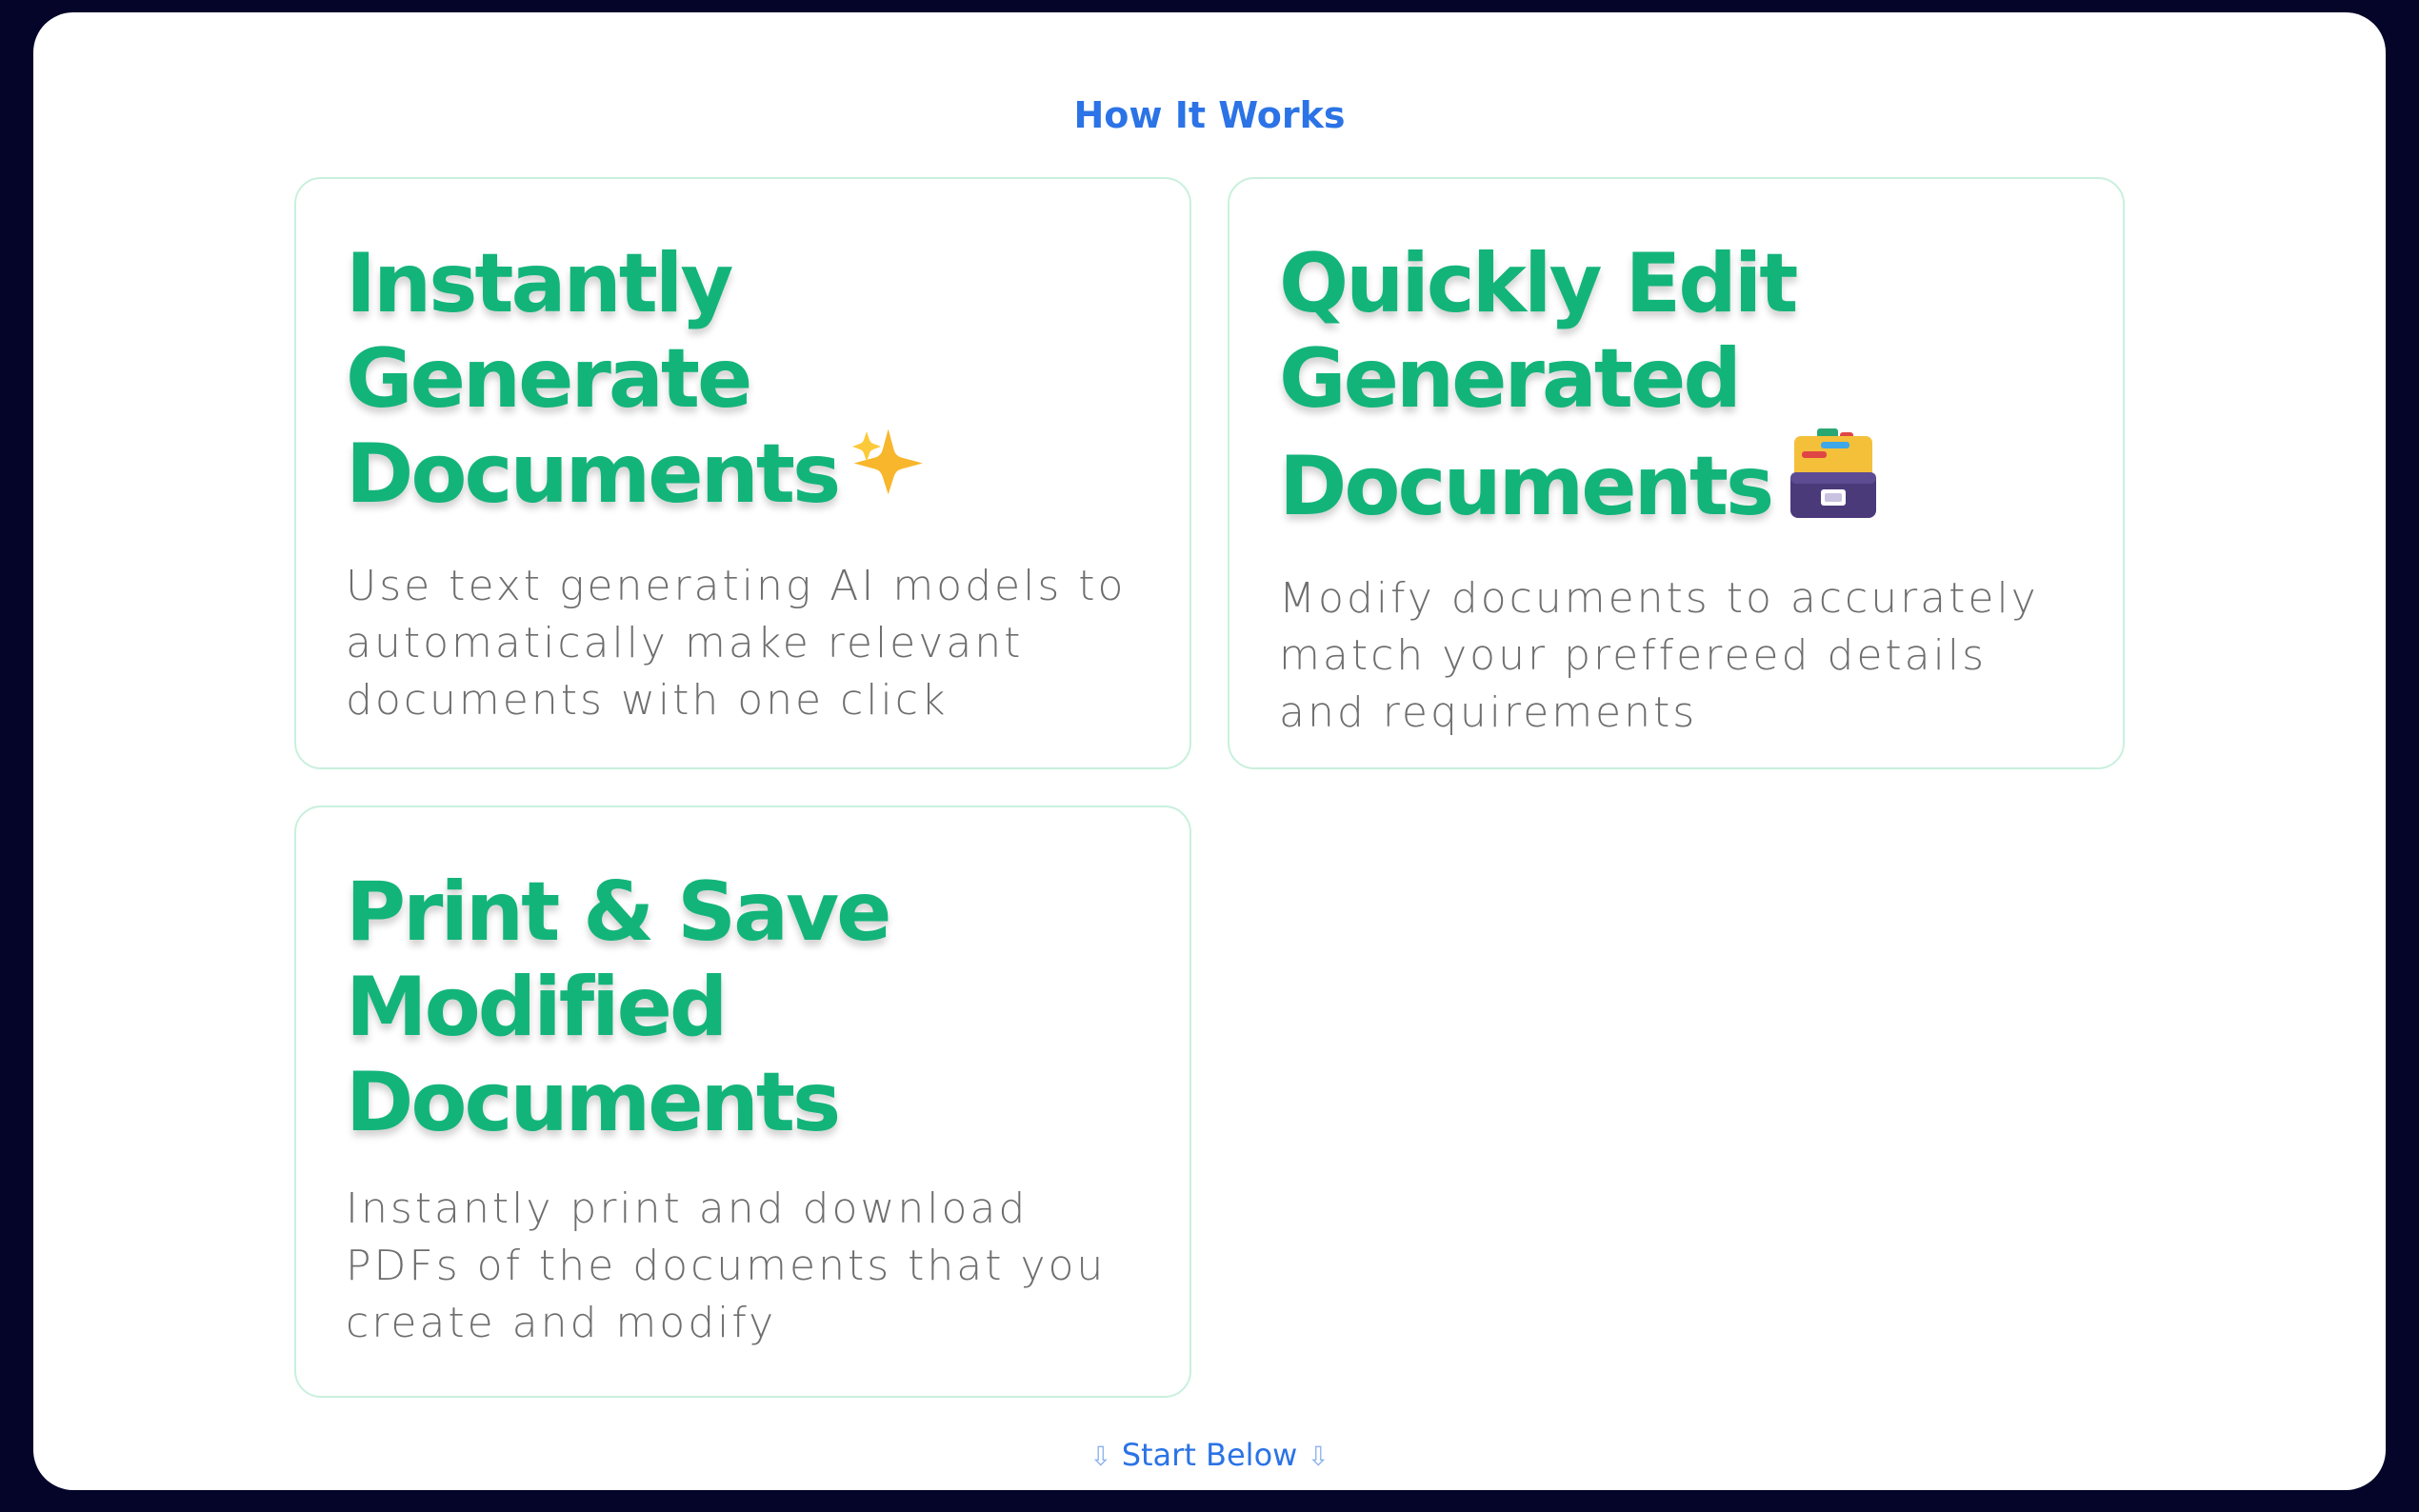  I want to click on feature-title-line: Print & Save, so click(618, 912).